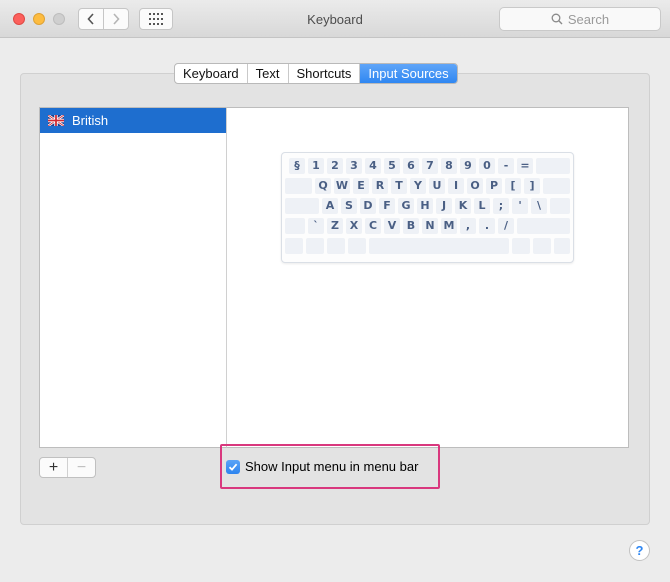 This screenshot has height=582, width=670. What do you see at coordinates (56, 120) in the screenshot?
I see `uk-flag-icon` at bounding box center [56, 120].